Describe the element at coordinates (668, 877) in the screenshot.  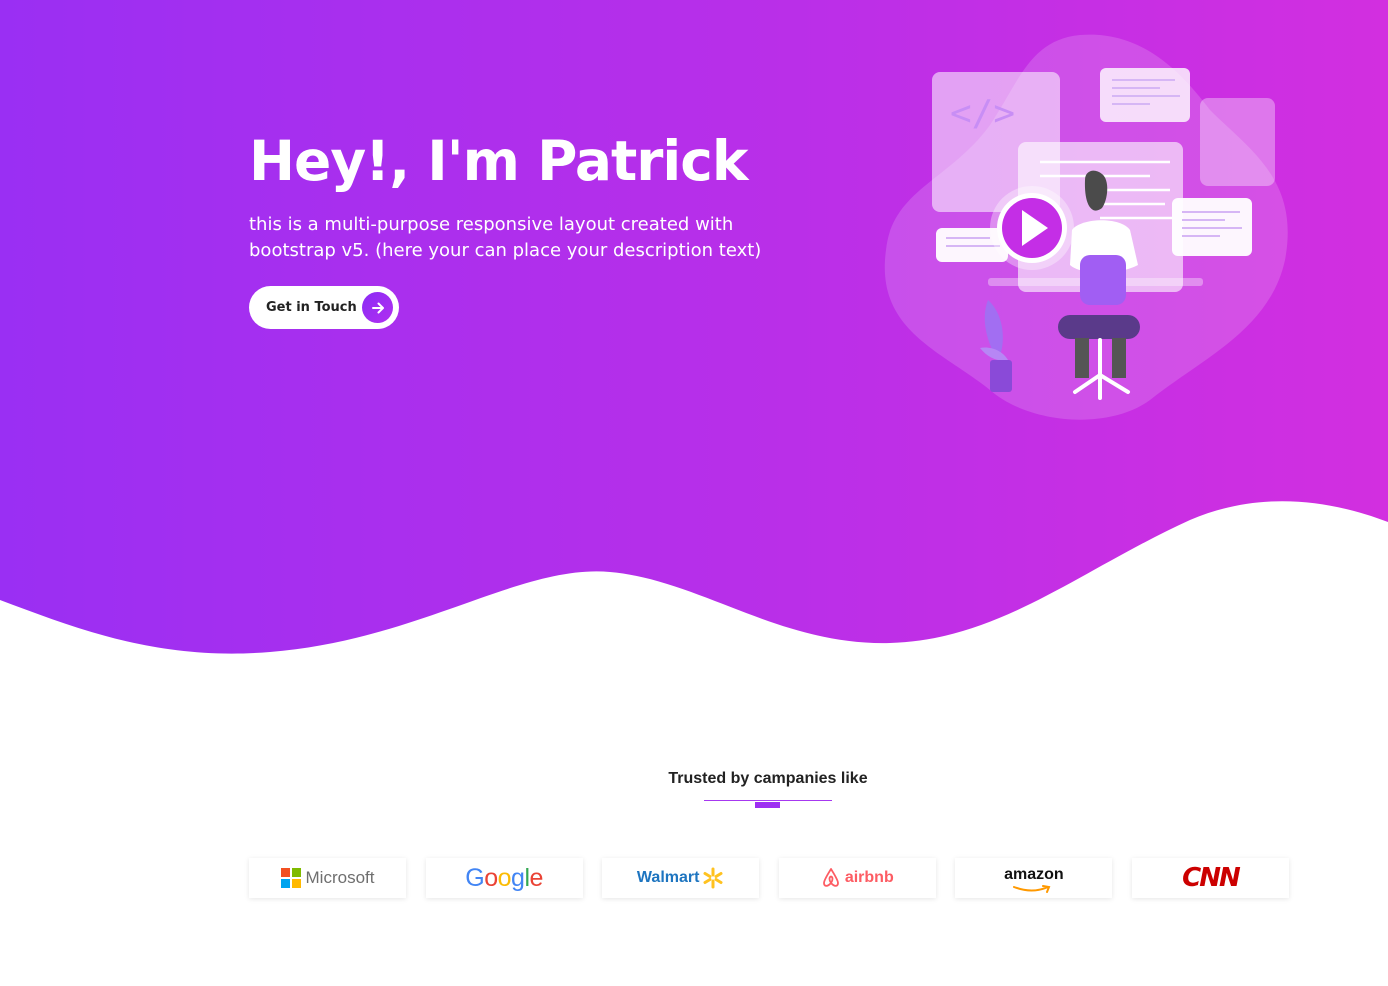
I see `walmart-name: Walmart` at that location.